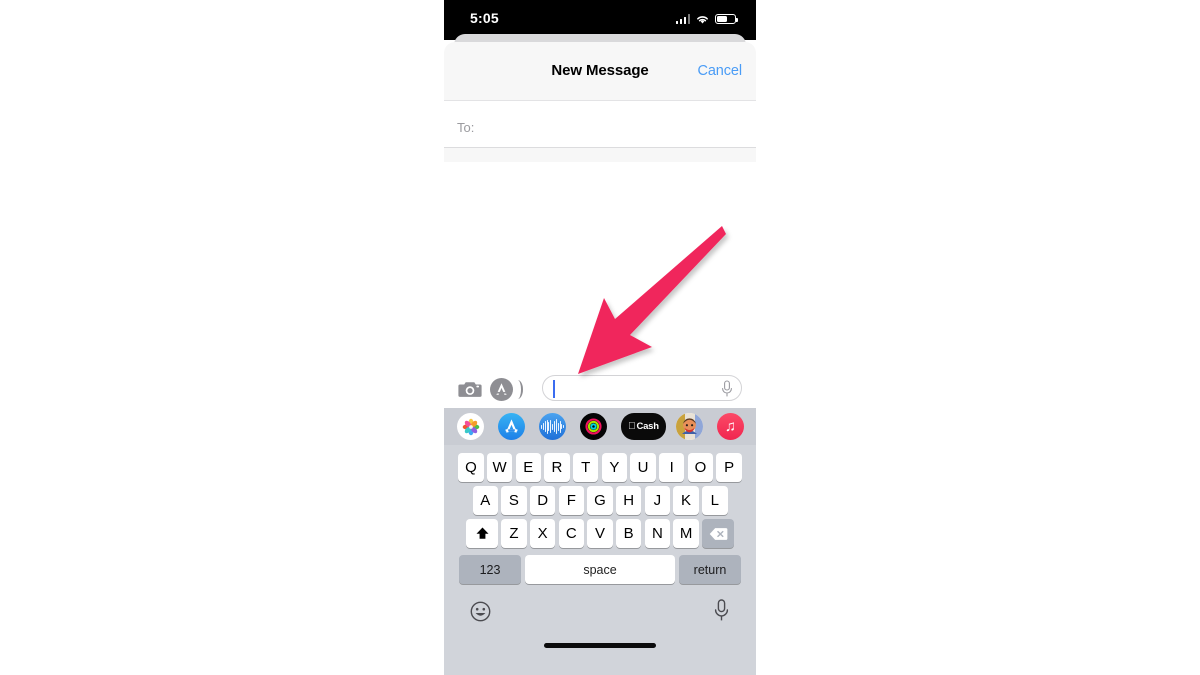 Image resolution: width=1200 pixels, height=675 pixels. I want to click on recipient-field-row: To:, so click(600, 124).